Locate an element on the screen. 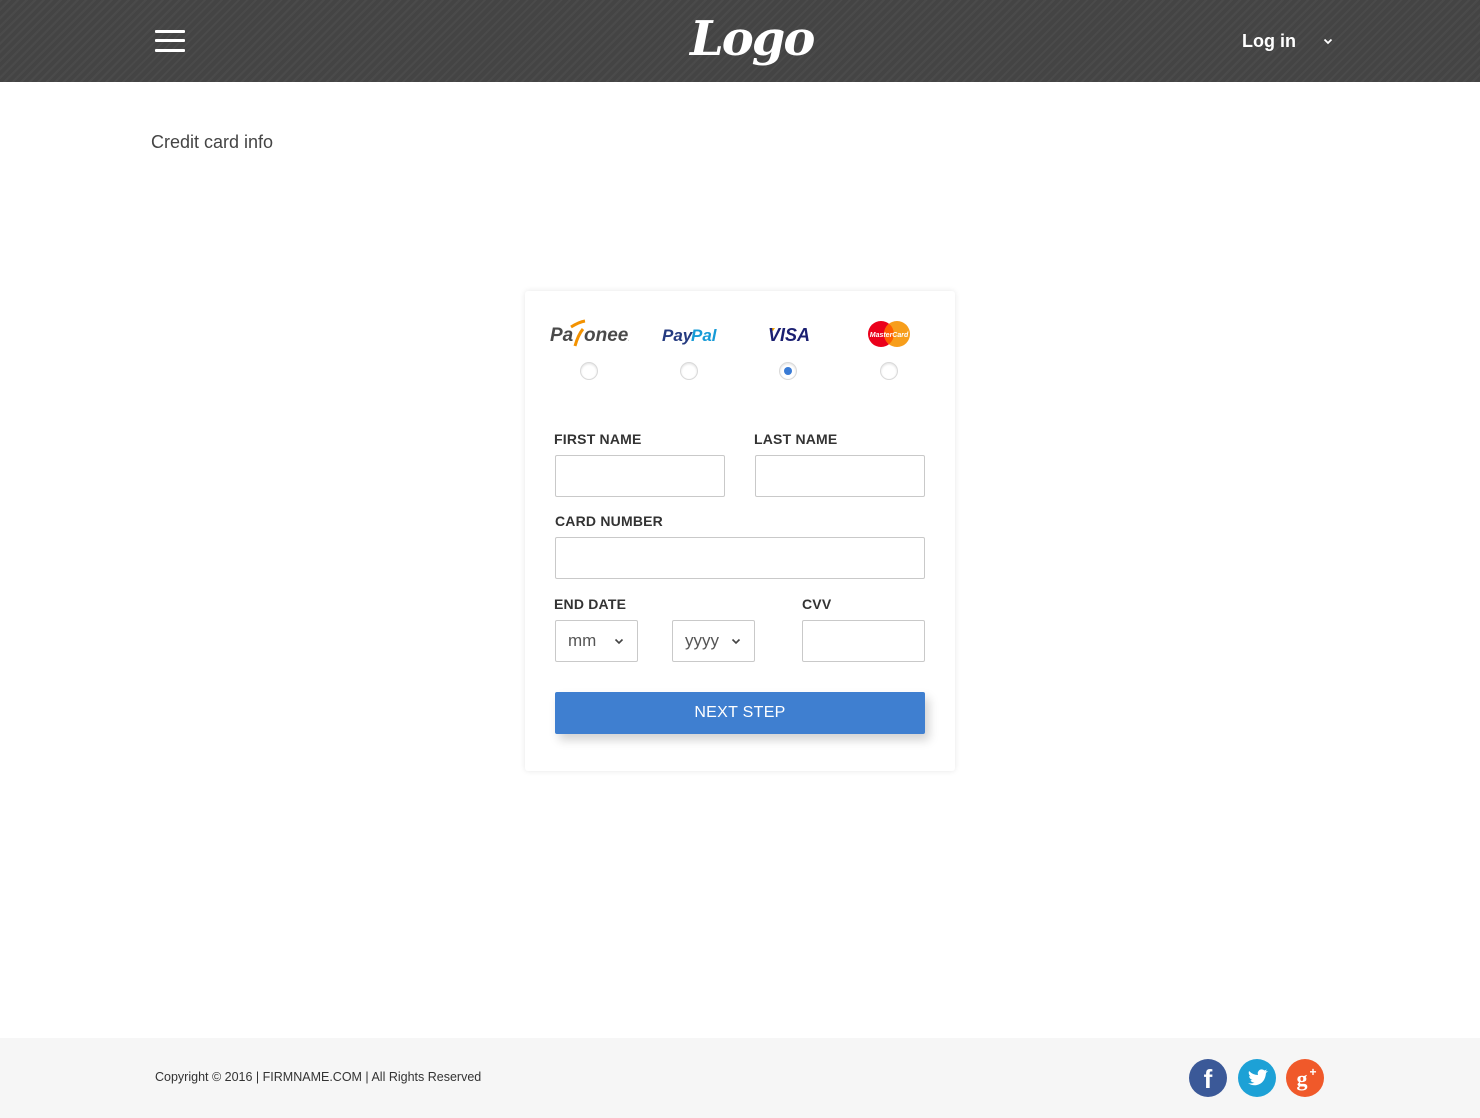 The width and height of the screenshot is (1480, 1118). cvv-field is located at coordinates (863, 641).